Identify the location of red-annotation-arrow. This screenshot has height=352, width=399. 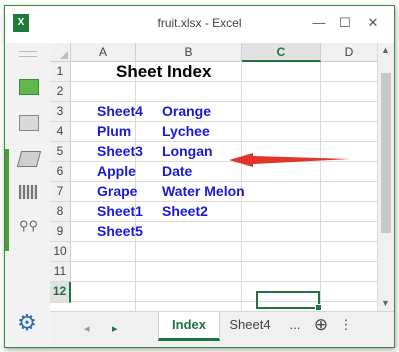
(289, 160).